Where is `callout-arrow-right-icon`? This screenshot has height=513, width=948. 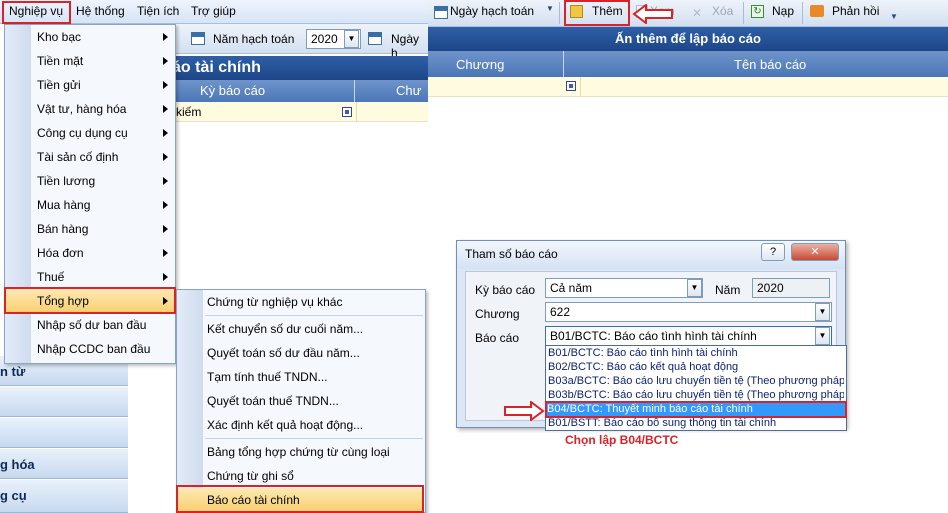
callout-arrow-right-icon is located at coordinates (524, 411).